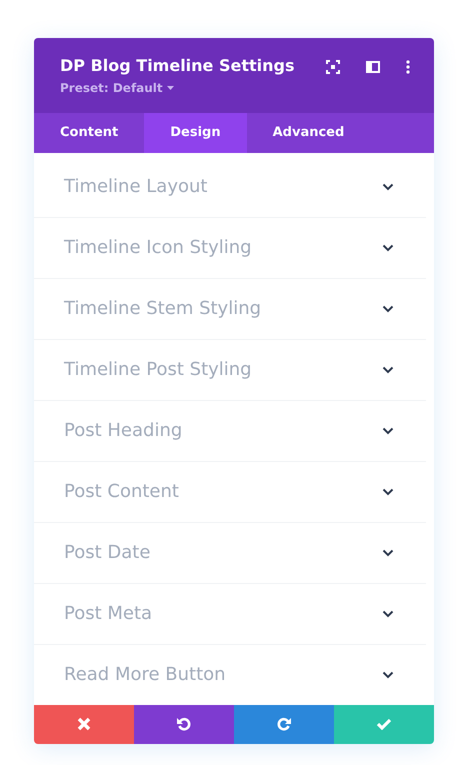  What do you see at coordinates (170, 88) in the screenshot?
I see `caret-icon` at bounding box center [170, 88].